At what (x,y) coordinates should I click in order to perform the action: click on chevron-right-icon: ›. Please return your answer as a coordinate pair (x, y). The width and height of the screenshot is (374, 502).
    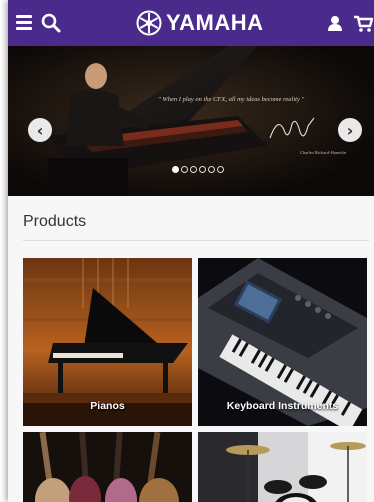
    Looking at the image, I should click on (350, 130).